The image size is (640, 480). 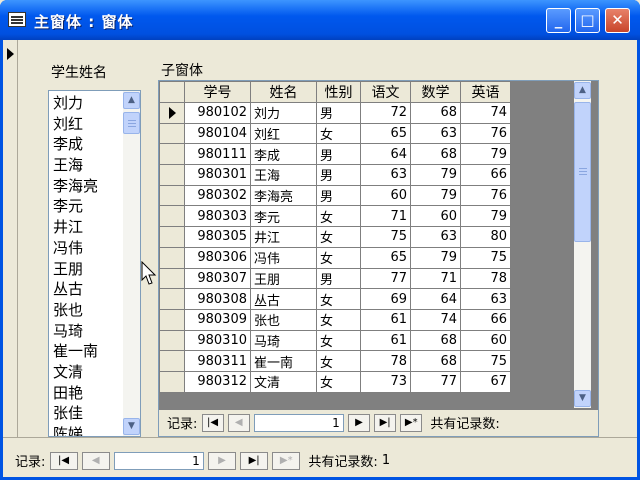 What do you see at coordinates (217, 237) in the screenshot?
I see `table-cell: 980305` at bounding box center [217, 237].